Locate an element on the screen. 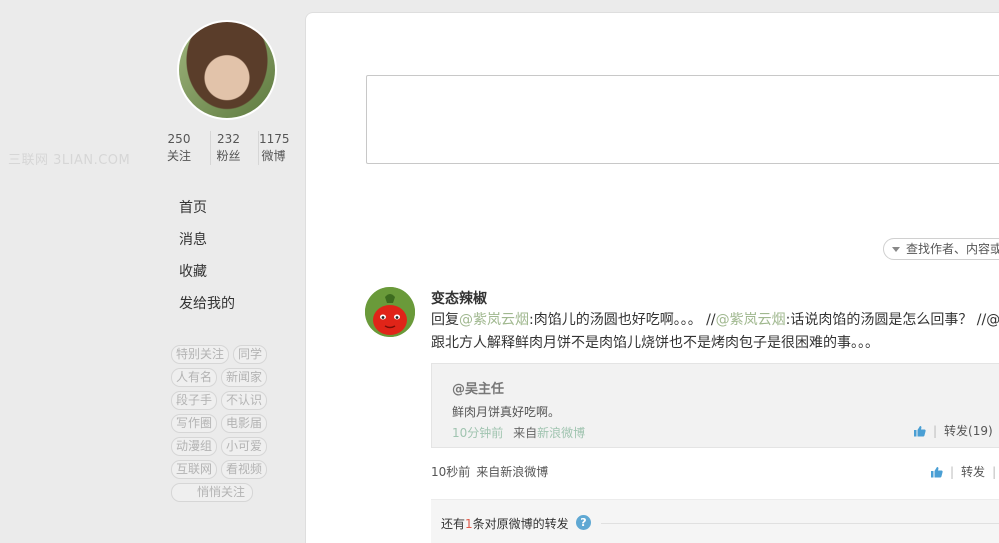 This screenshot has height=543, width=999. nav-item-sent-to-me: 发给我的 is located at coordinates (207, 304).